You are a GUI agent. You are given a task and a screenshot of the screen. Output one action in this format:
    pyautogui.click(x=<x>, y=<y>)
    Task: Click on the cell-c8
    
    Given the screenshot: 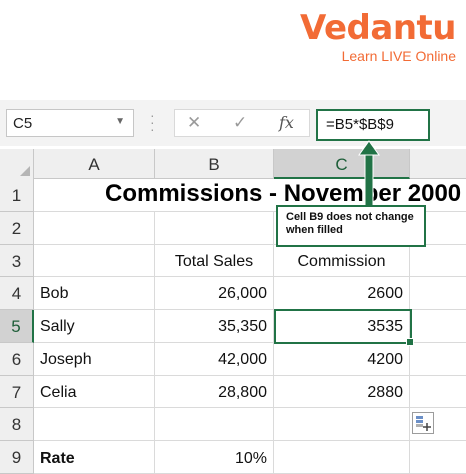 What is the action you would take?
    pyautogui.click(x=342, y=424)
    